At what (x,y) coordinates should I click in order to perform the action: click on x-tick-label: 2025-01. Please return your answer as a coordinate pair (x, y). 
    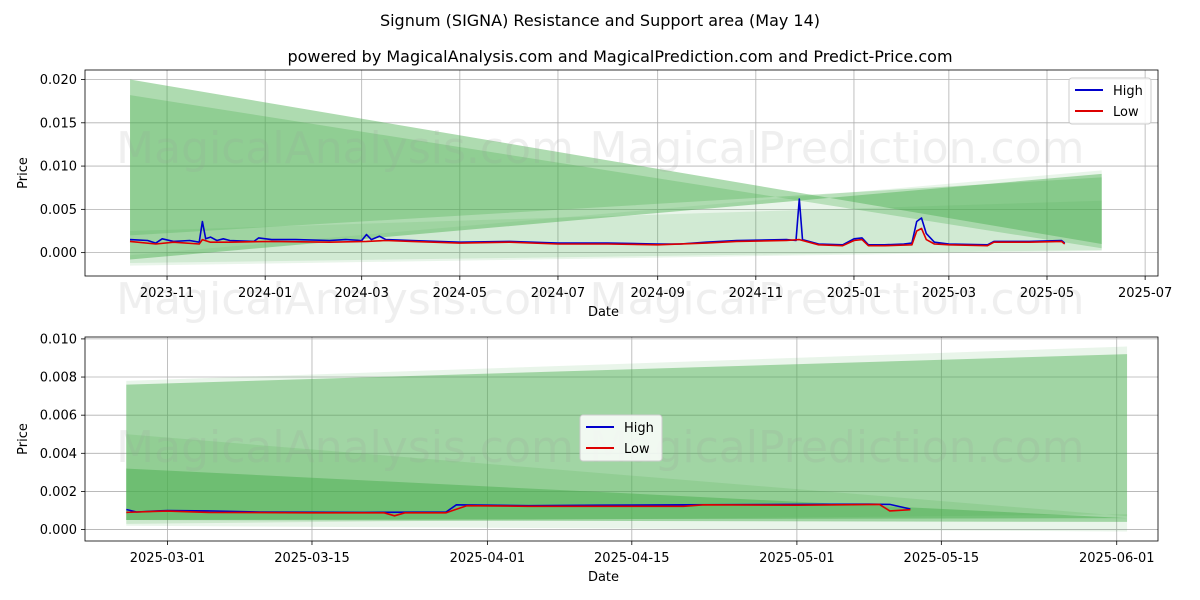
    Looking at the image, I should click on (854, 293).